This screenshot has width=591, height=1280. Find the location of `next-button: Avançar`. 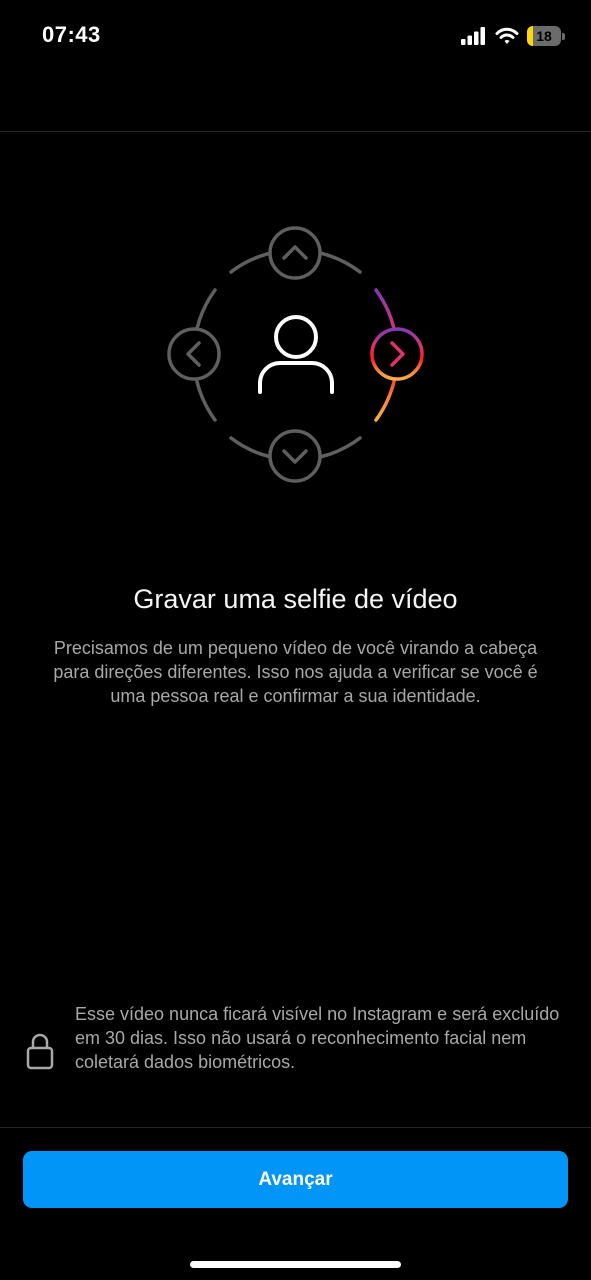

next-button: Avançar is located at coordinates (295, 1179).